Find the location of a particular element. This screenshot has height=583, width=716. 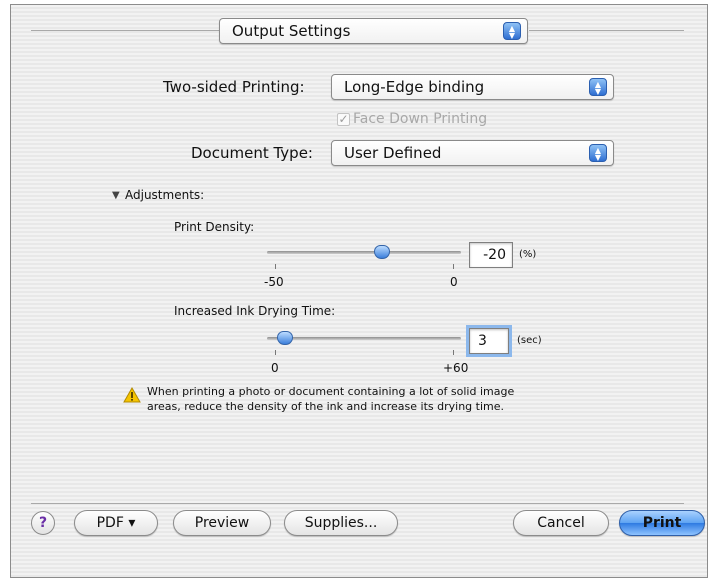

top-separator-right is located at coordinates (606, 30).